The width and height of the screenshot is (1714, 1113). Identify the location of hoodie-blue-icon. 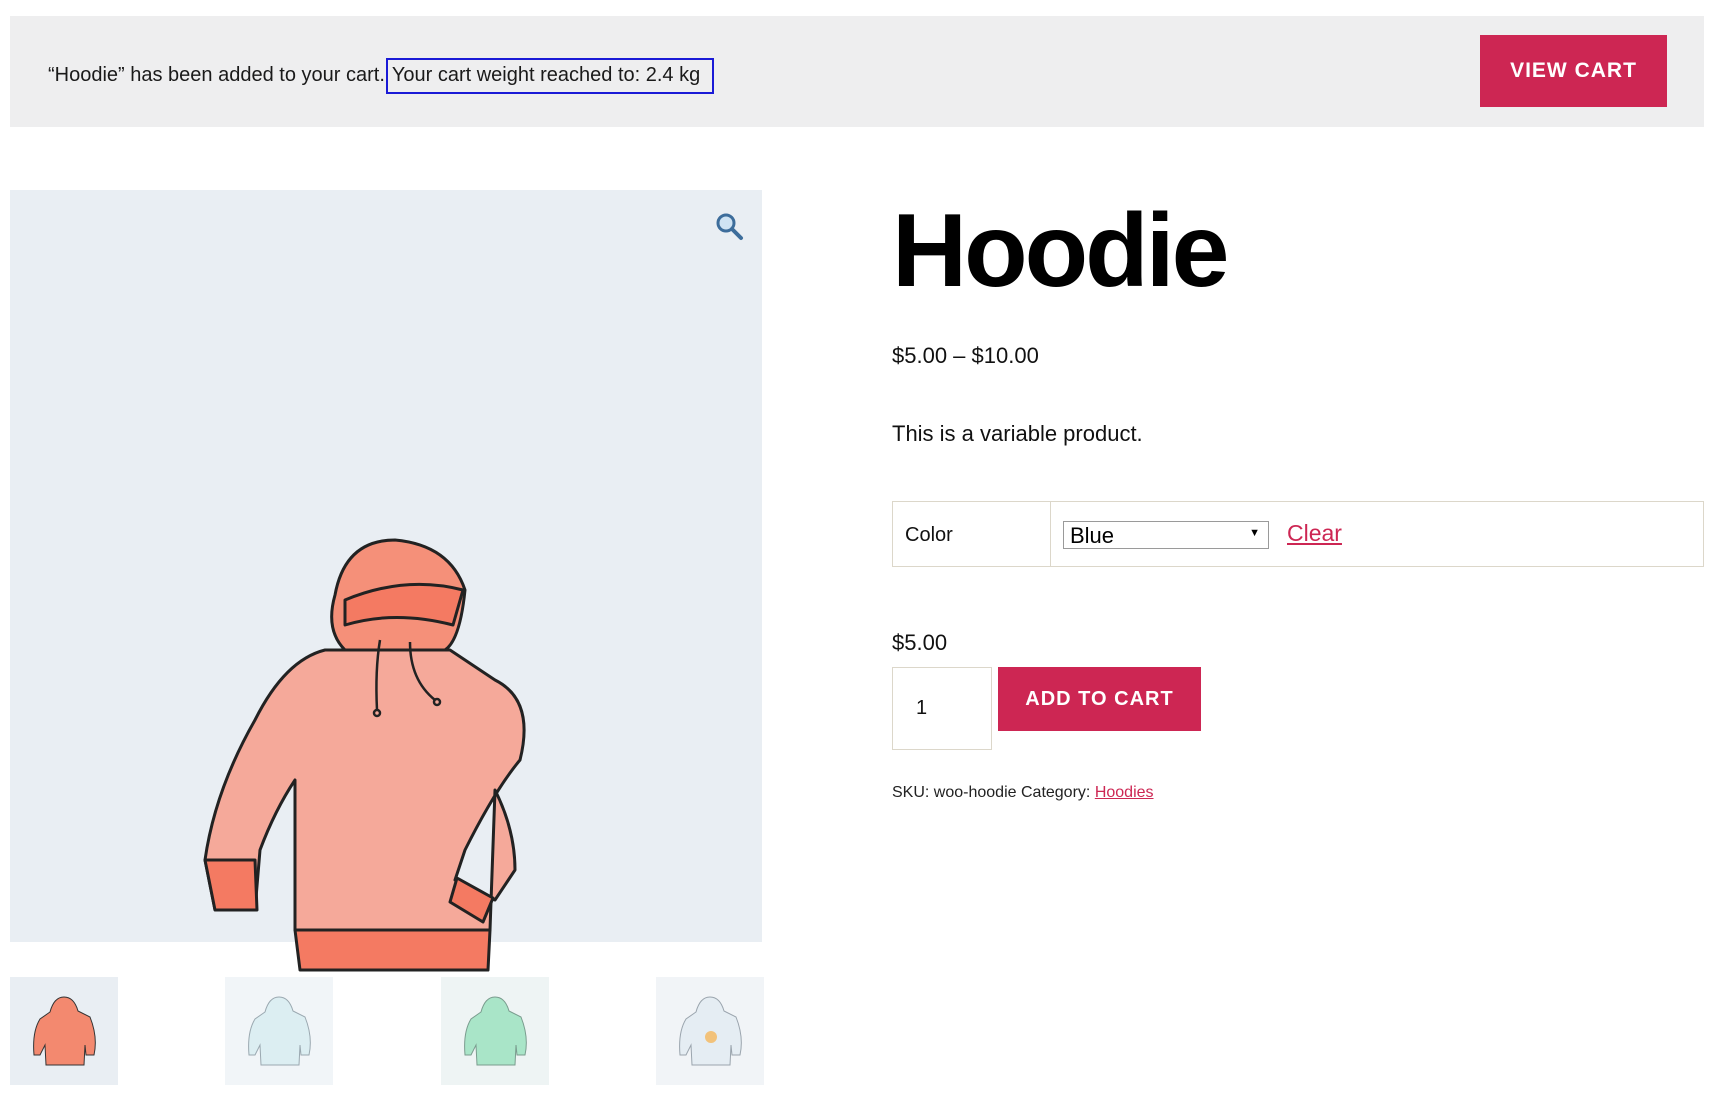
(279, 1031).